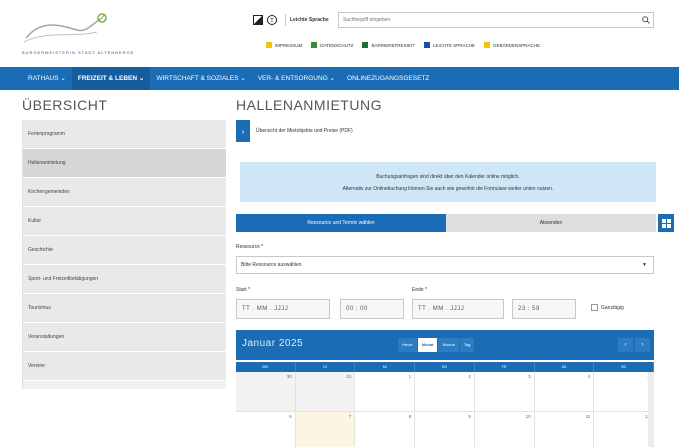 This screenshot has height=447, width=679. Describe the element at coordinates (332, 45) in the screenshot. I see `quicklink-datenschutz: DATENSCHUTZ` at that location.